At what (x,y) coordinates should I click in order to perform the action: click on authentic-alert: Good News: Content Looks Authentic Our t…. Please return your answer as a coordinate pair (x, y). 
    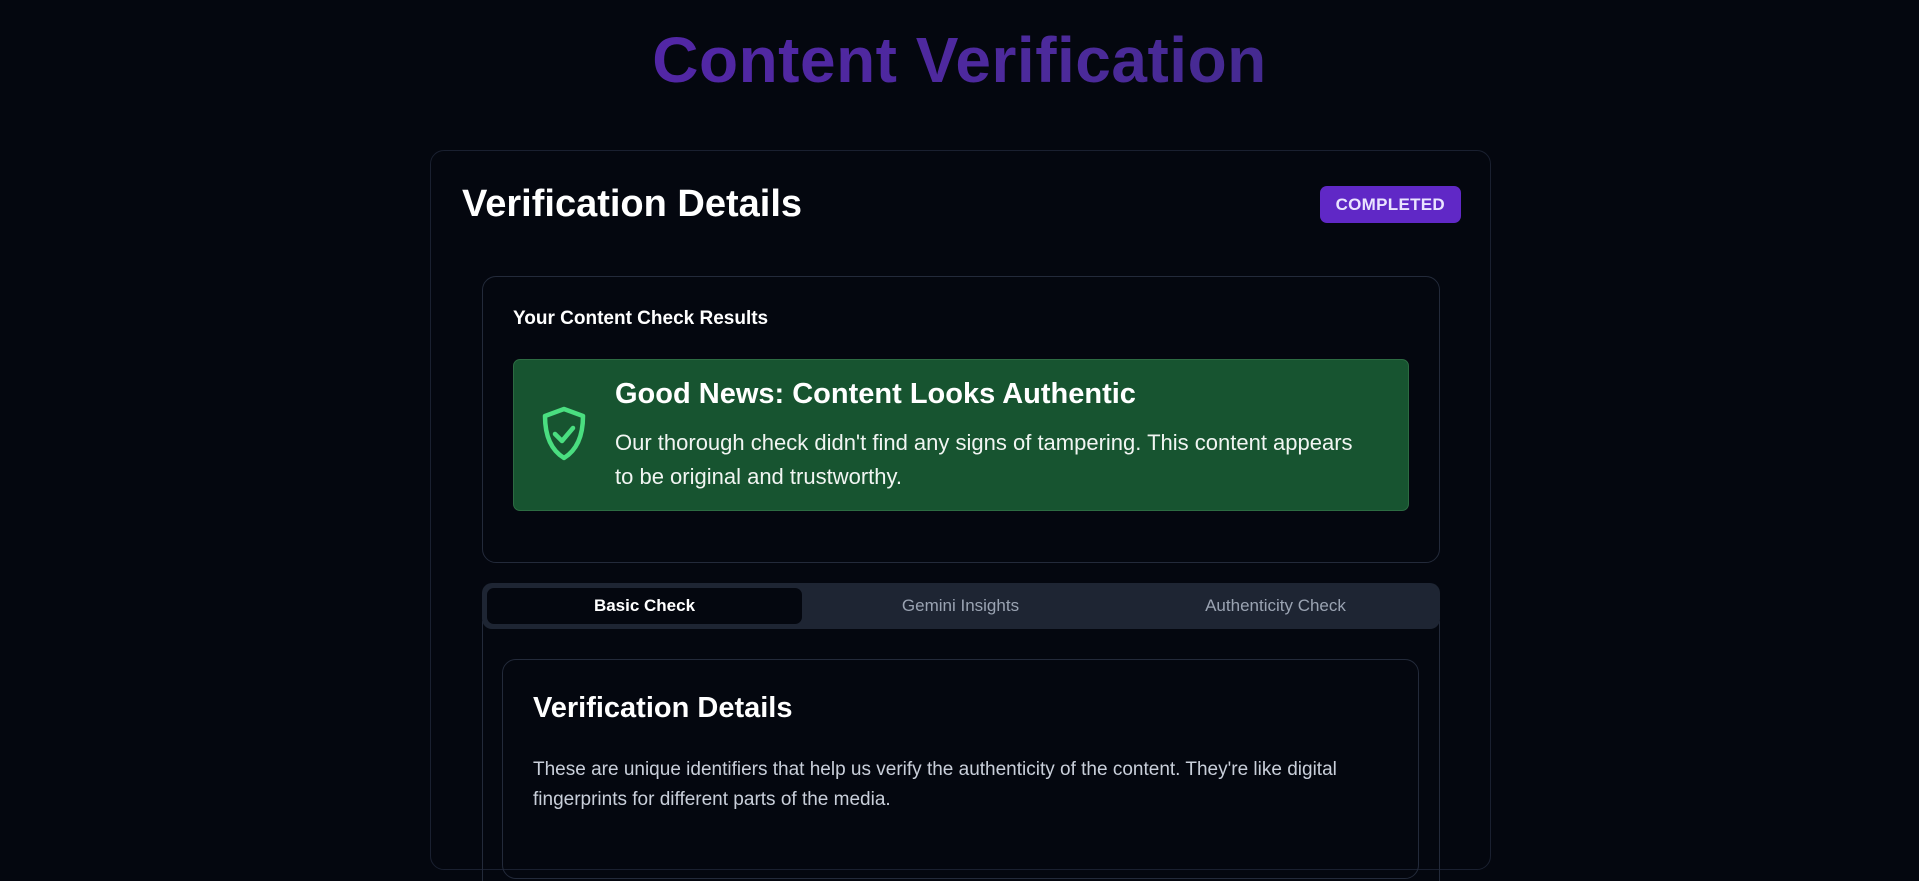
    Looking at the image, I should click on (961, 435).